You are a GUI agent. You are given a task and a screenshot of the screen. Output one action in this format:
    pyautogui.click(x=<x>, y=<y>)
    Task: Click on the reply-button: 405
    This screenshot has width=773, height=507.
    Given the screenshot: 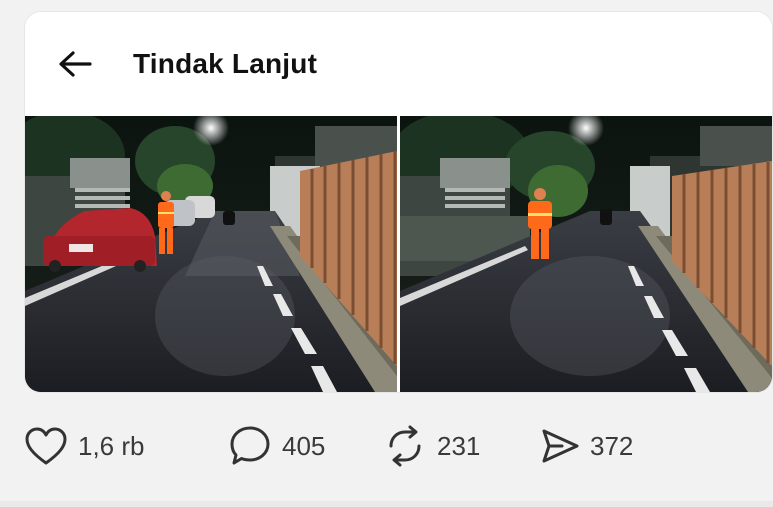 What is the action you would take?
    pyautogui.click(x=276, y=446)
    